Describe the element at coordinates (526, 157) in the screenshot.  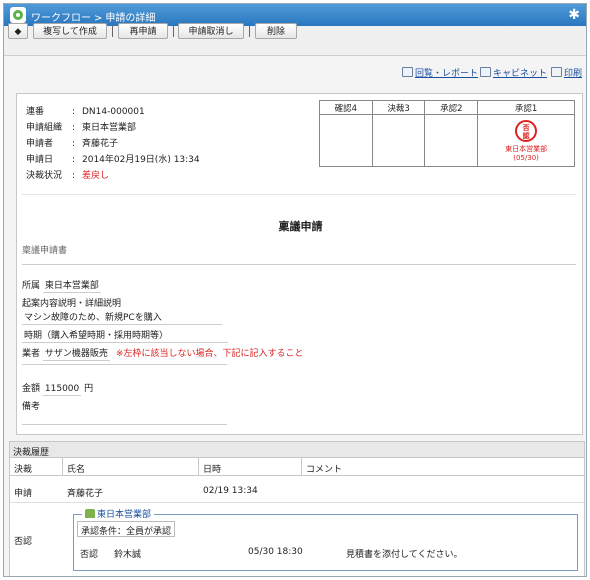
I see `stamp-date: (05/30)` at that location.